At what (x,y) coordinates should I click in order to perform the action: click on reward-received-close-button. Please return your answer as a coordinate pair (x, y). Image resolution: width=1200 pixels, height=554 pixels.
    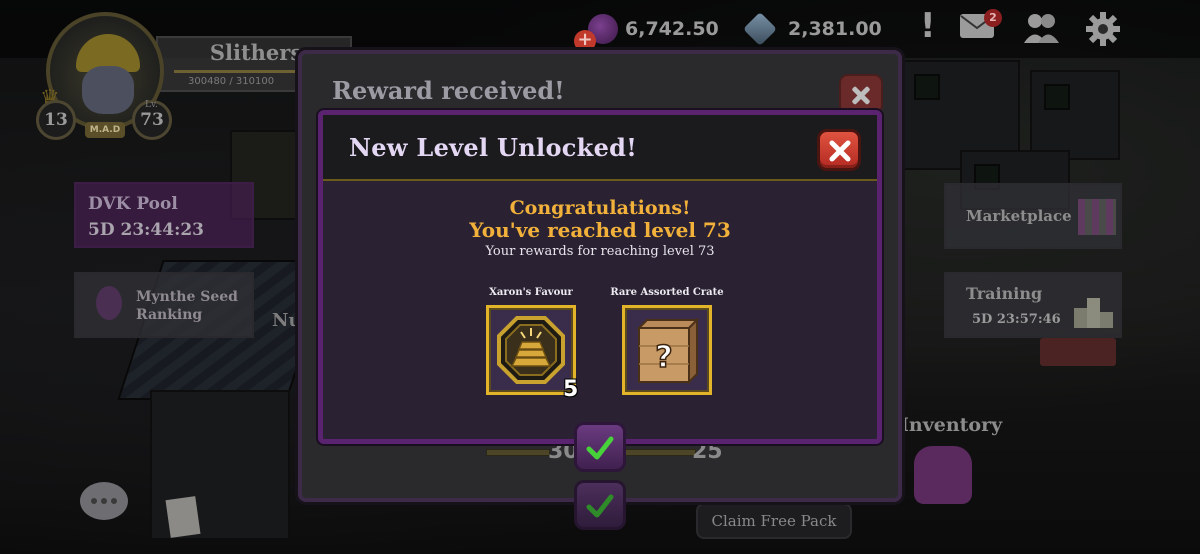
    Looking at the image, I should click on (861, 94).